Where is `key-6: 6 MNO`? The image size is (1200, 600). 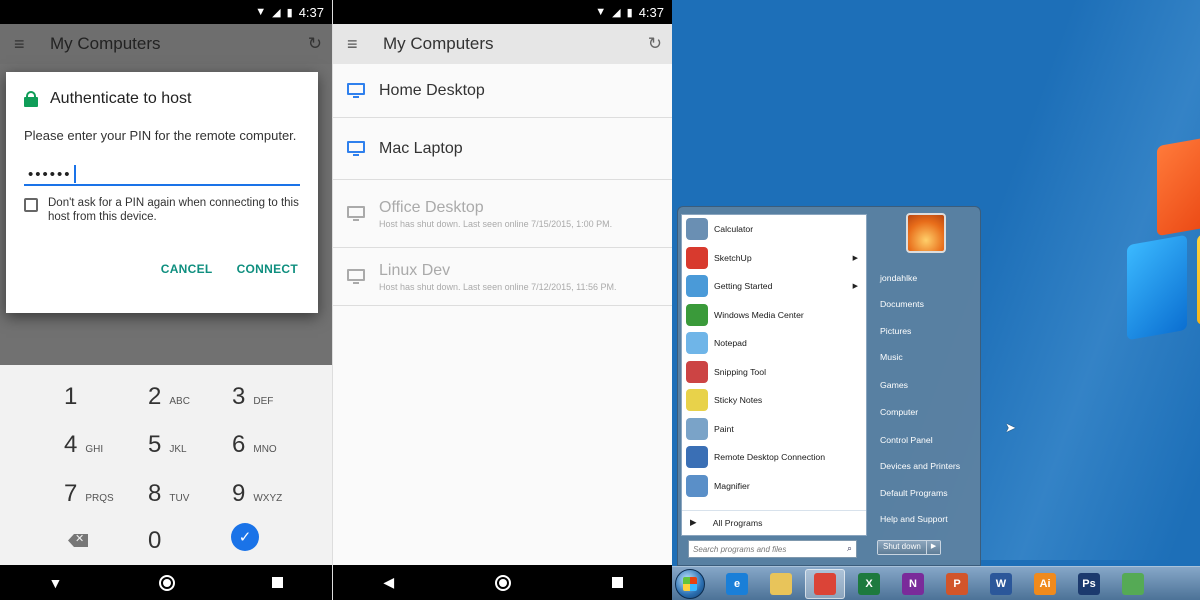 key-6: 6 MNO is located at coordinates (254, 445).